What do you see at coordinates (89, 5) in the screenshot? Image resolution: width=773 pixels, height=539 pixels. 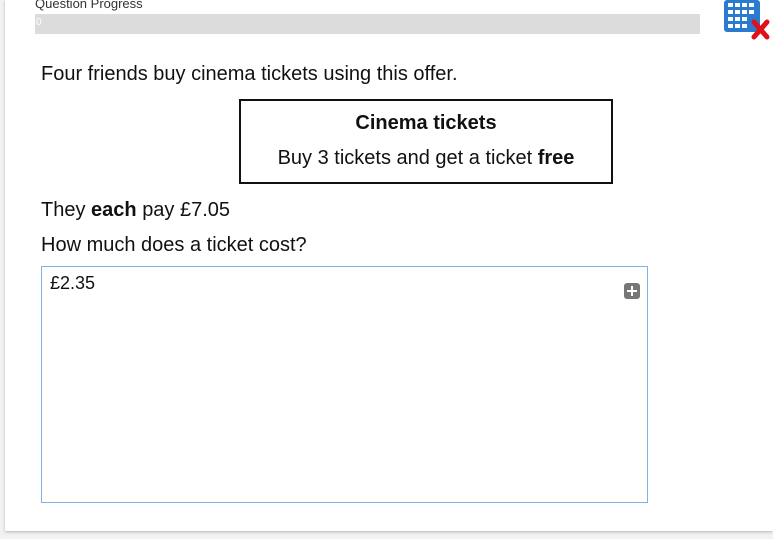 I see `progress-label: Question Progress` at bounding box center [89, 5].